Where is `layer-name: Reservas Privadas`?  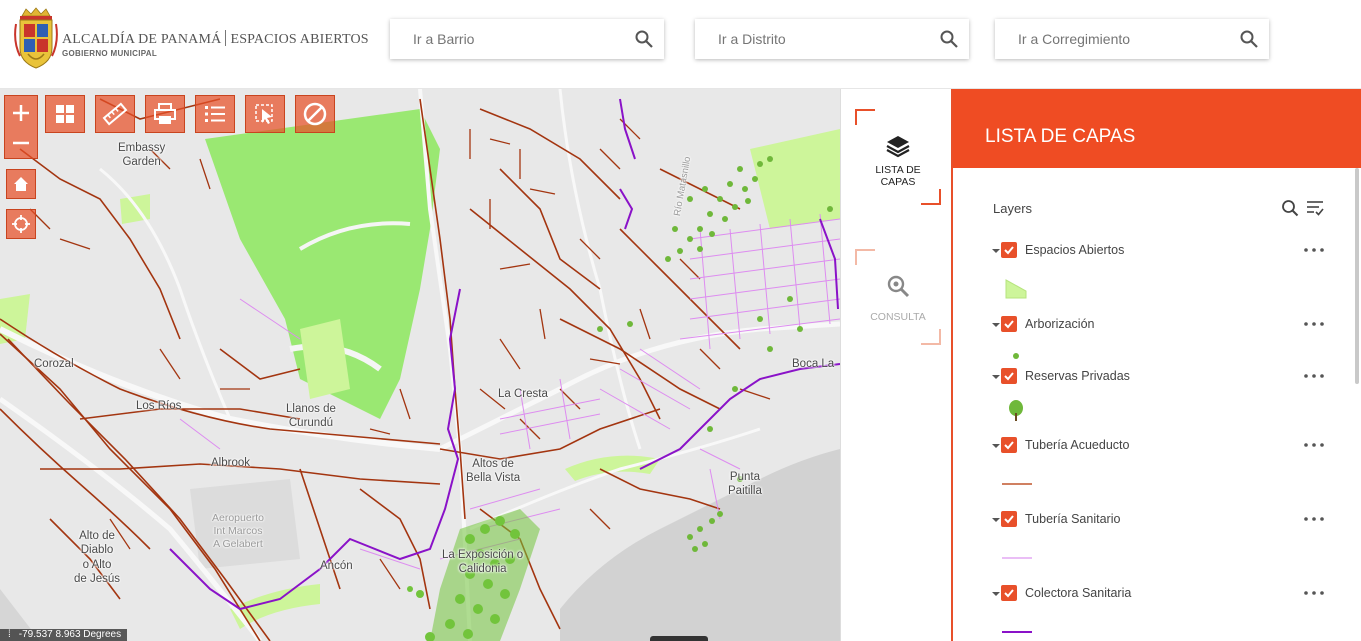
layer-name: Reservas Privadas is located at coordinates (1077, 376).